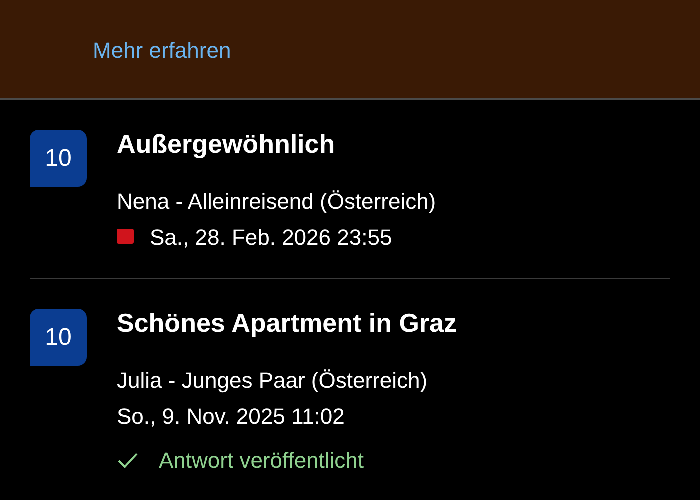 This screenshot has width=700, height=500. Describe the element at coordinates (276, 202) in the screenshot. I see `guest-info: Nena - Alleinreisend (Österreich)` at that location.